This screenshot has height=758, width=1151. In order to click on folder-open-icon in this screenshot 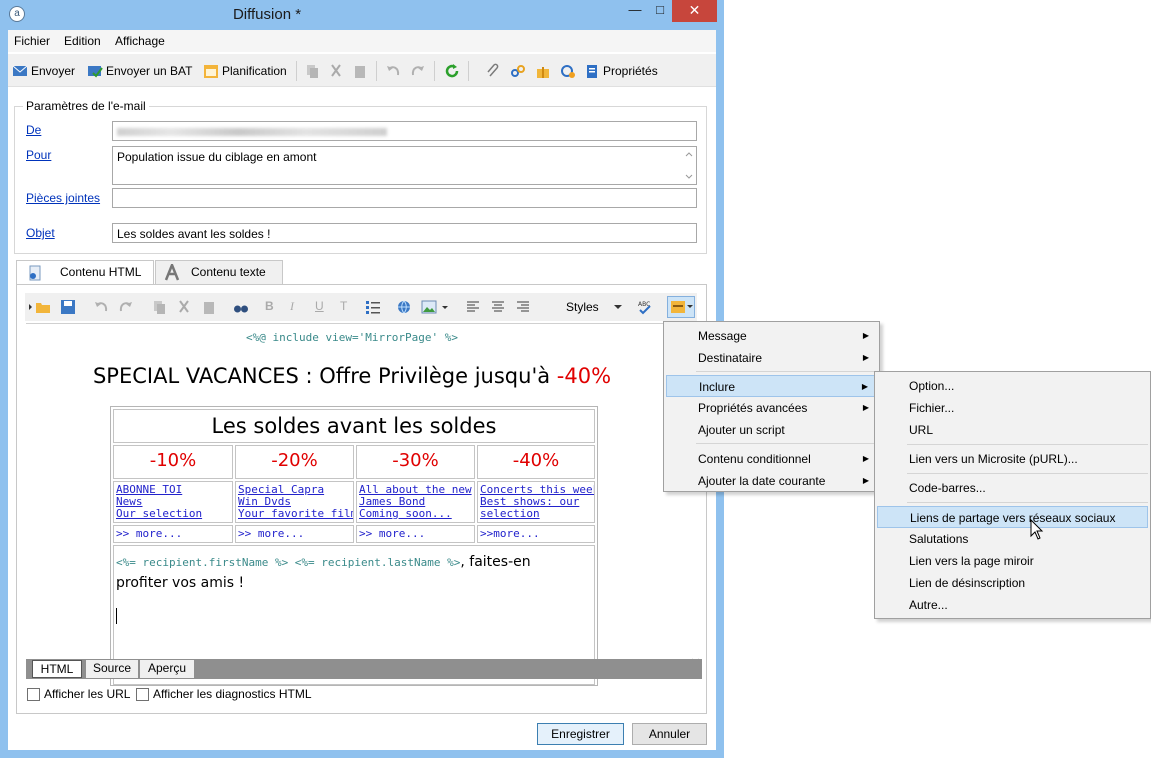, I will do `click(43, 307)`.